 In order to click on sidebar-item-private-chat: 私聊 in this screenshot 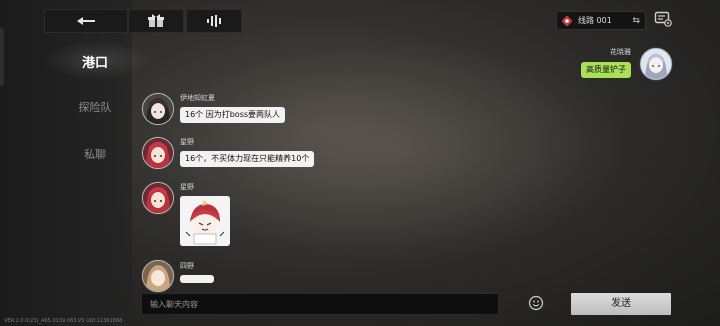, I will do `click(95, 154)`.